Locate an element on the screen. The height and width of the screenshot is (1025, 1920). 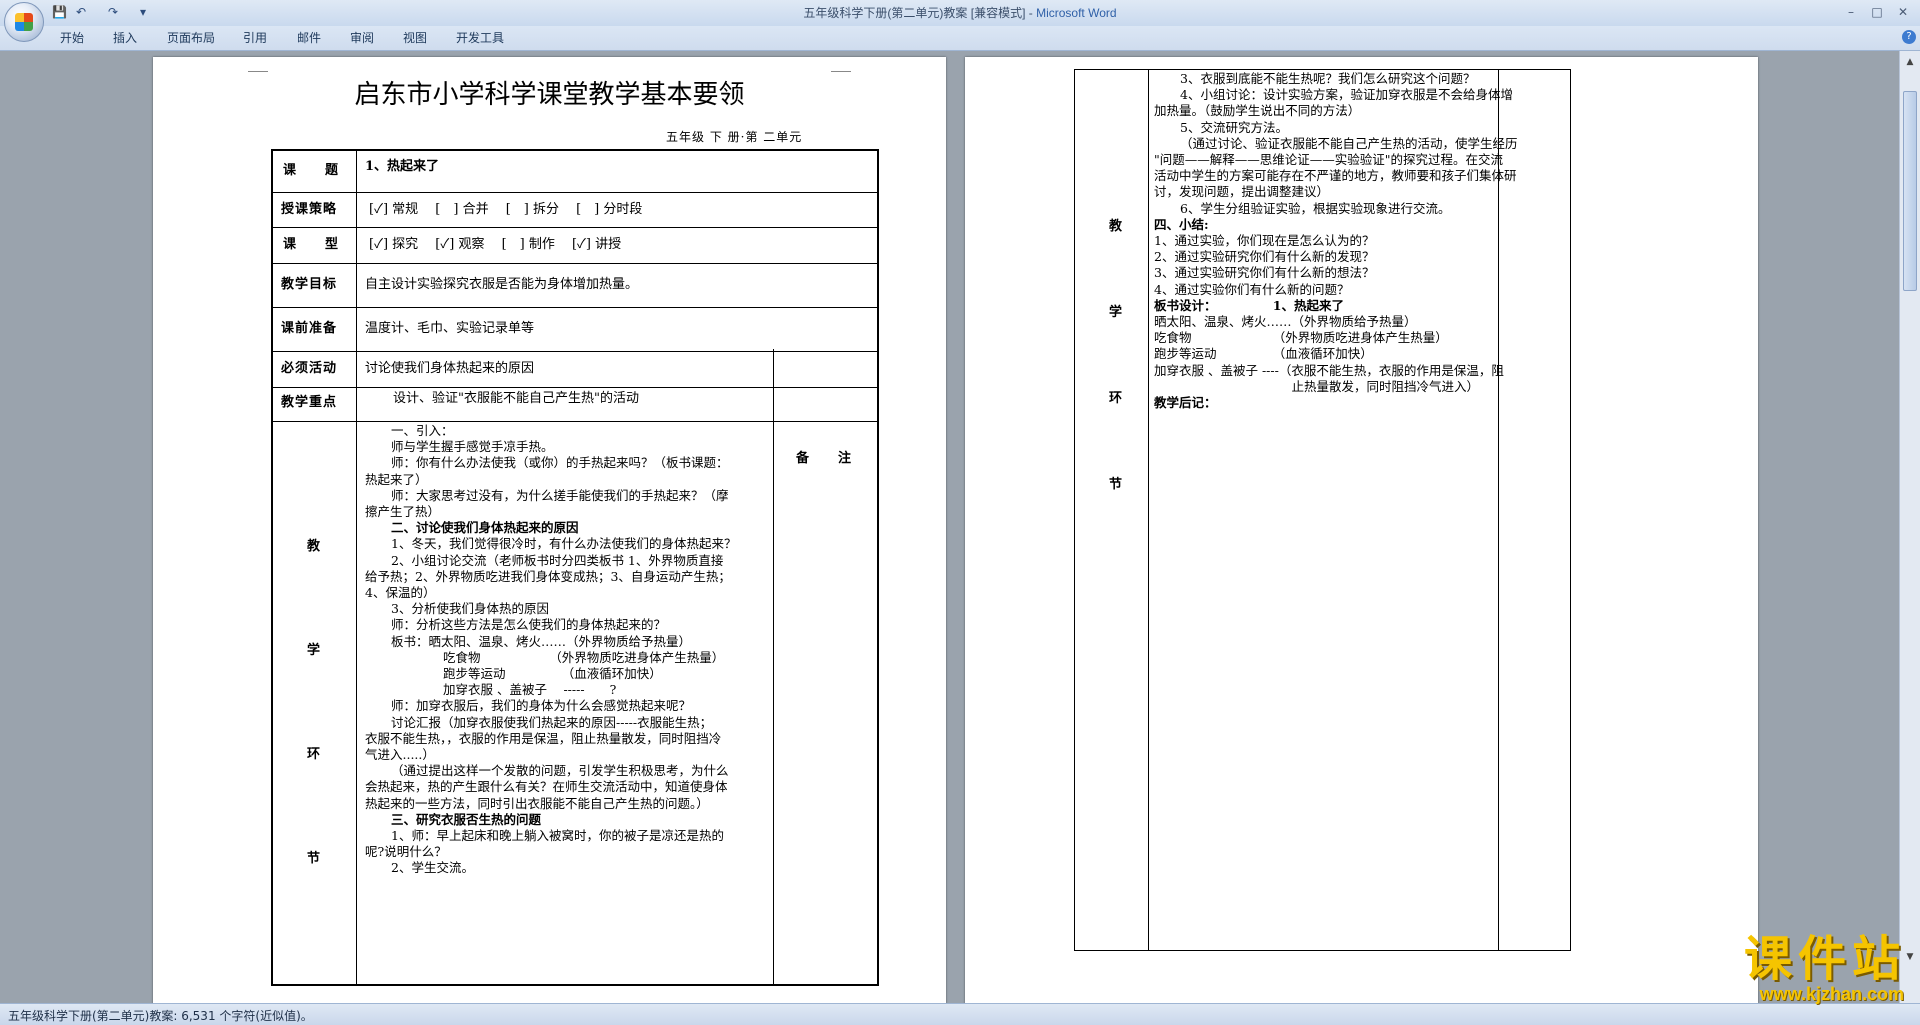
row-value-activity: 讨论使我们身体热起来的原因 is located at coordinates (450, 368).